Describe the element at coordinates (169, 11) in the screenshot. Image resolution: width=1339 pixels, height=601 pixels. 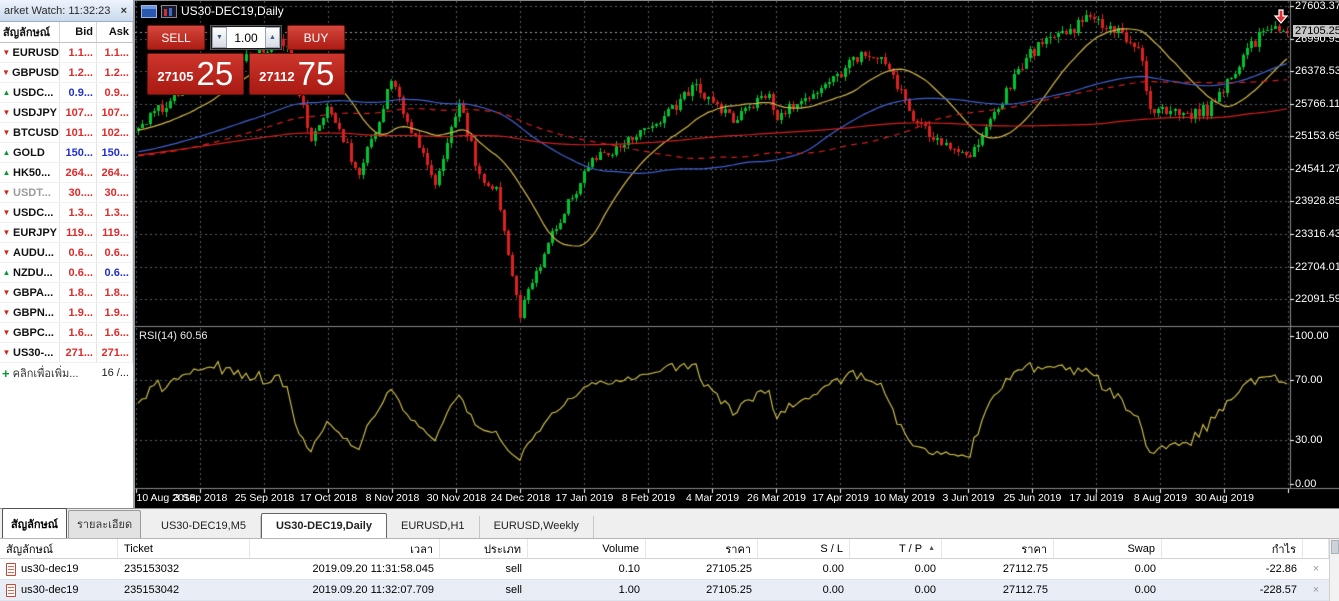
I see `chart-type-icon` at that location.